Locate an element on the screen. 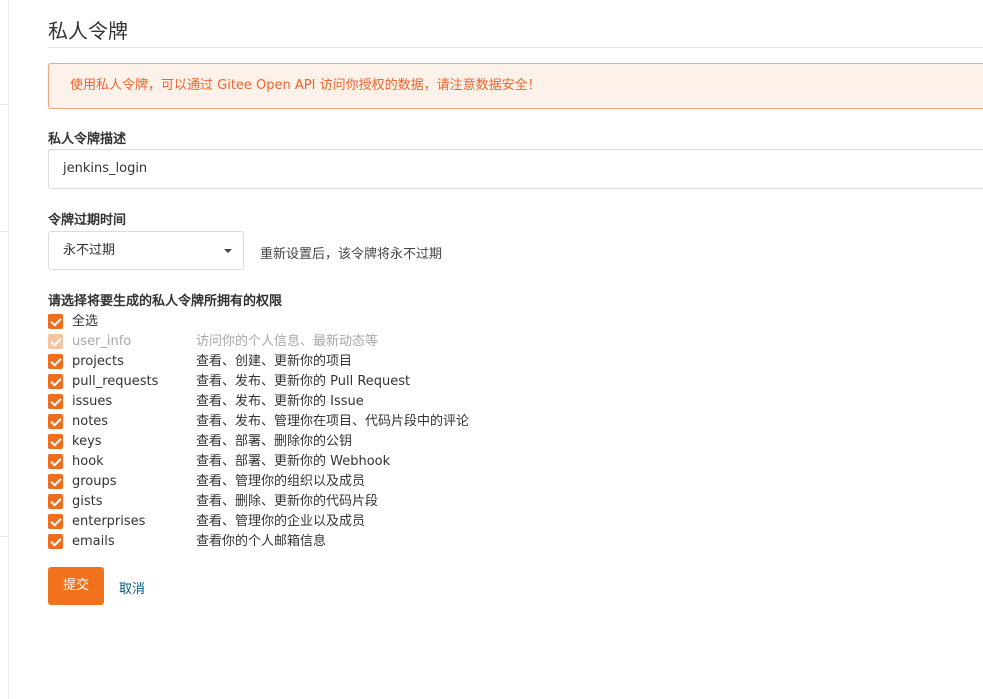  permission-name: issues is located at coordinates (92, 401).